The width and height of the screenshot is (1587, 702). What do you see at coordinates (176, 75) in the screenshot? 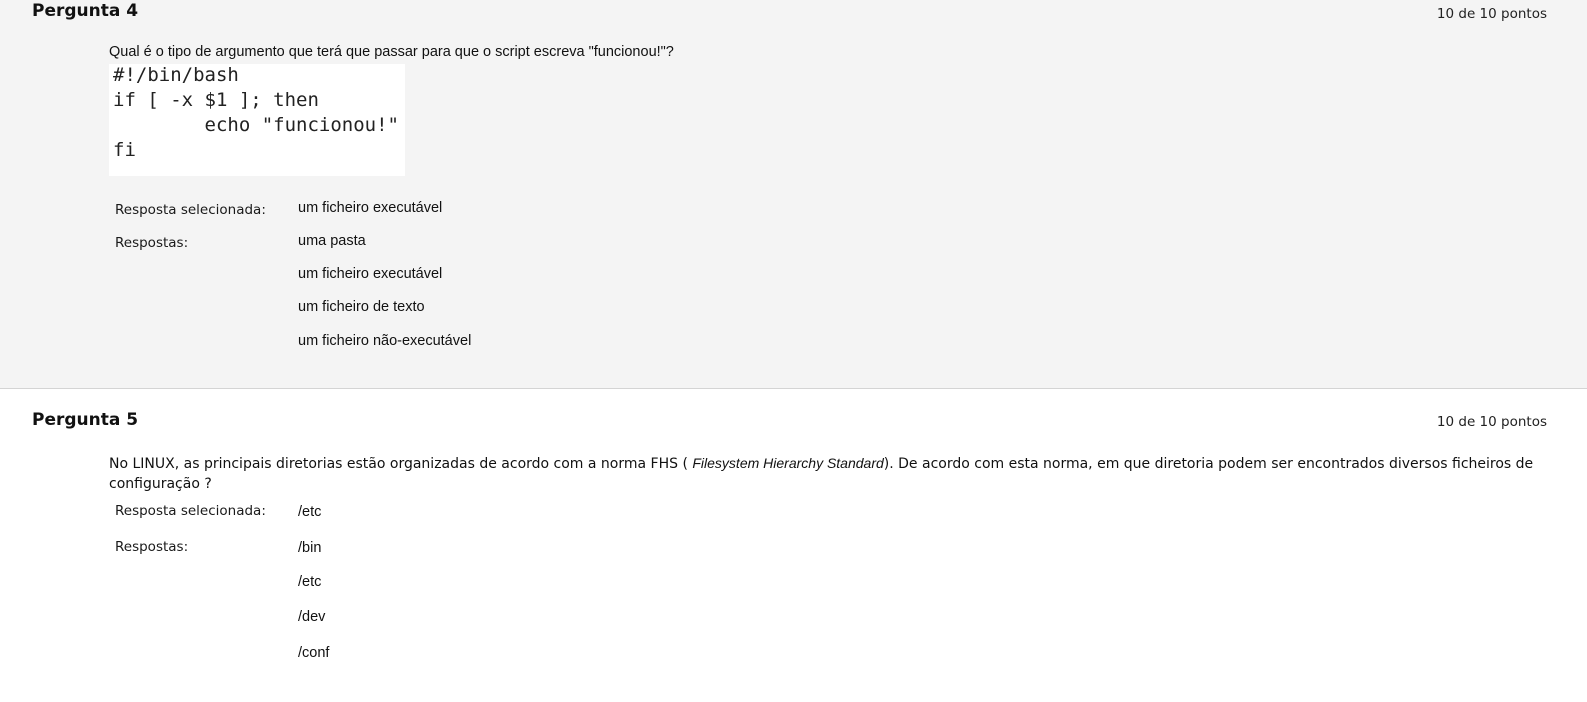
I see `code-line: #!/bin/bash` at bounding box center [176, 75].